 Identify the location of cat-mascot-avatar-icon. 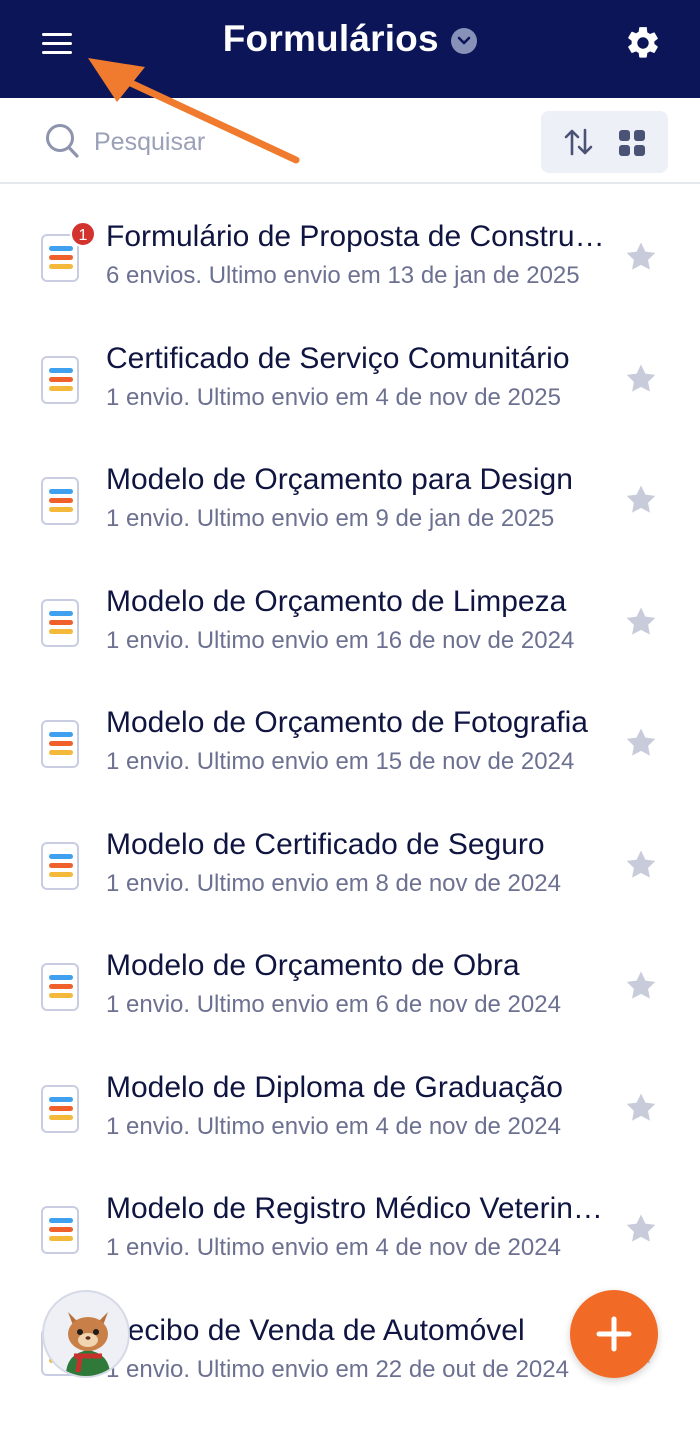
(86, 1334).